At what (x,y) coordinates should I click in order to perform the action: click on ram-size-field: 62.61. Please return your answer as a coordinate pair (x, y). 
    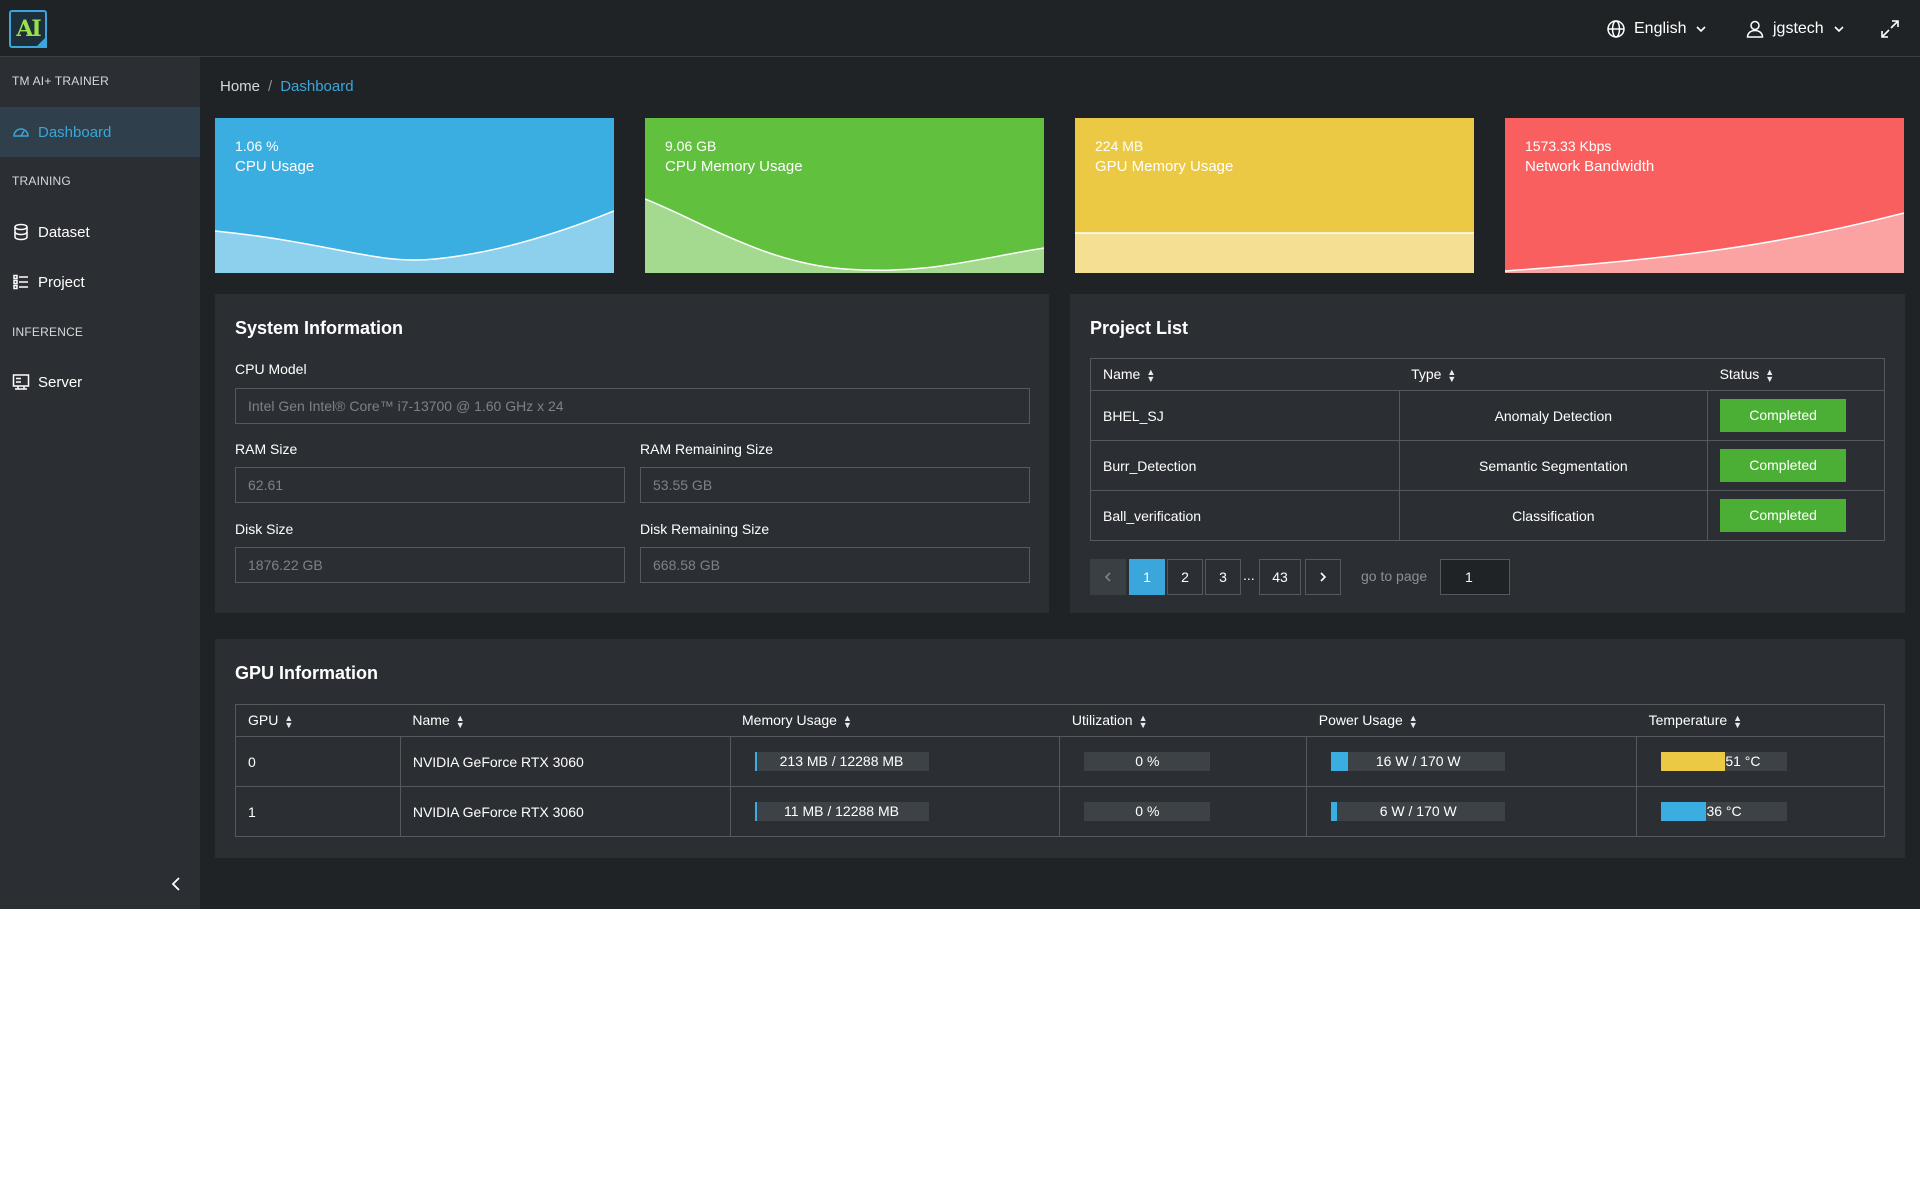
    Looking at the image, I should click on (430, 485).